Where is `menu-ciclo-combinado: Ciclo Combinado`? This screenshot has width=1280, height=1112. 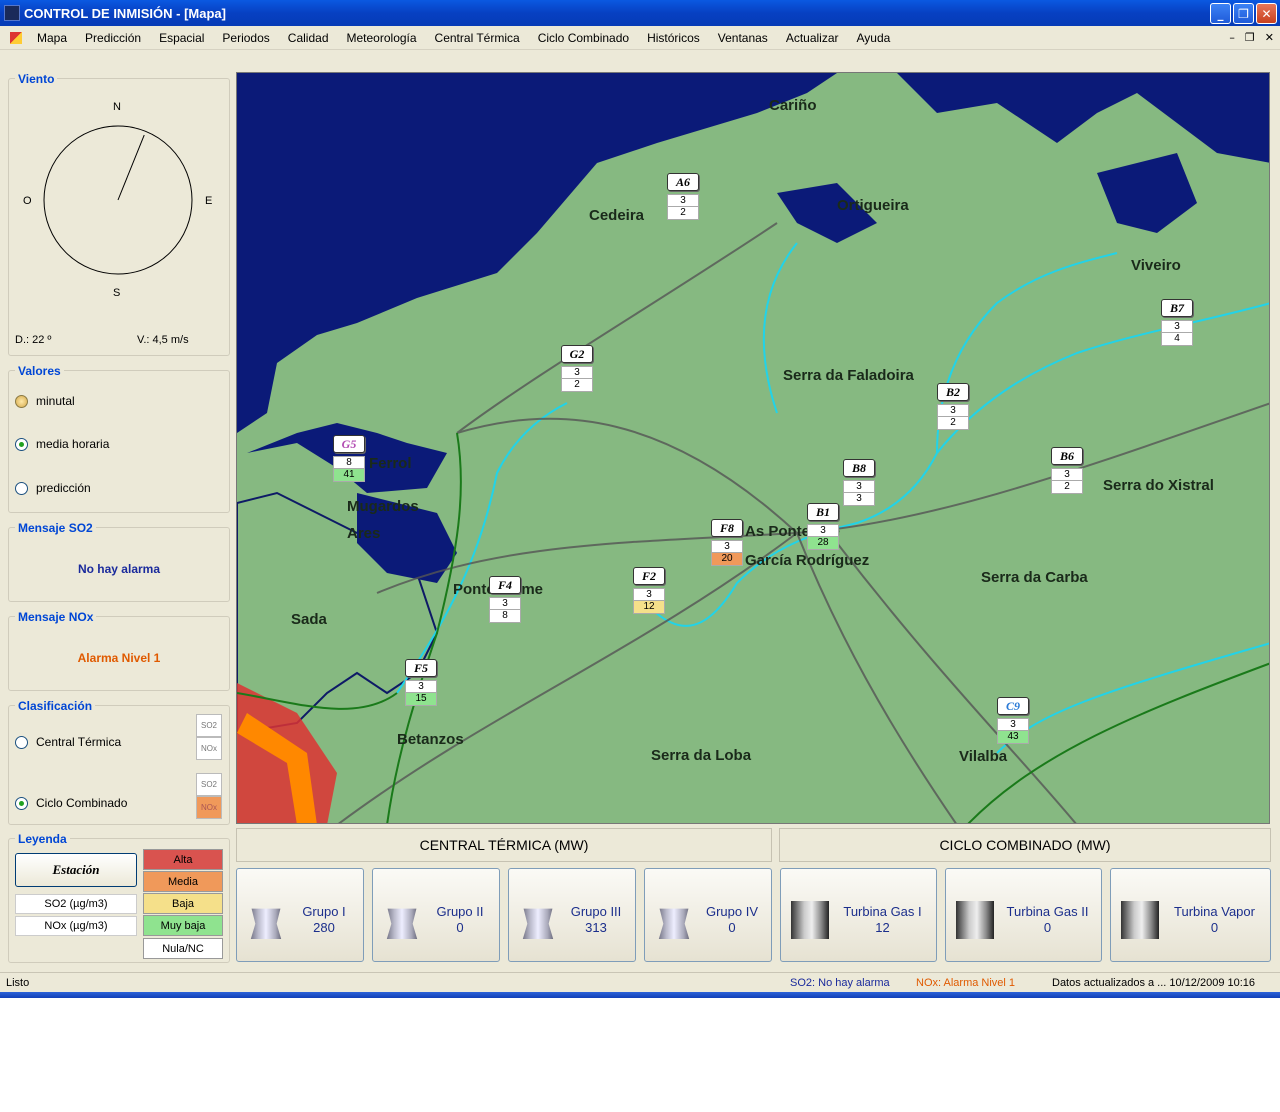
menu-ciclo-combinado: Ciclo Combinado is located at coordinates (583, 38).